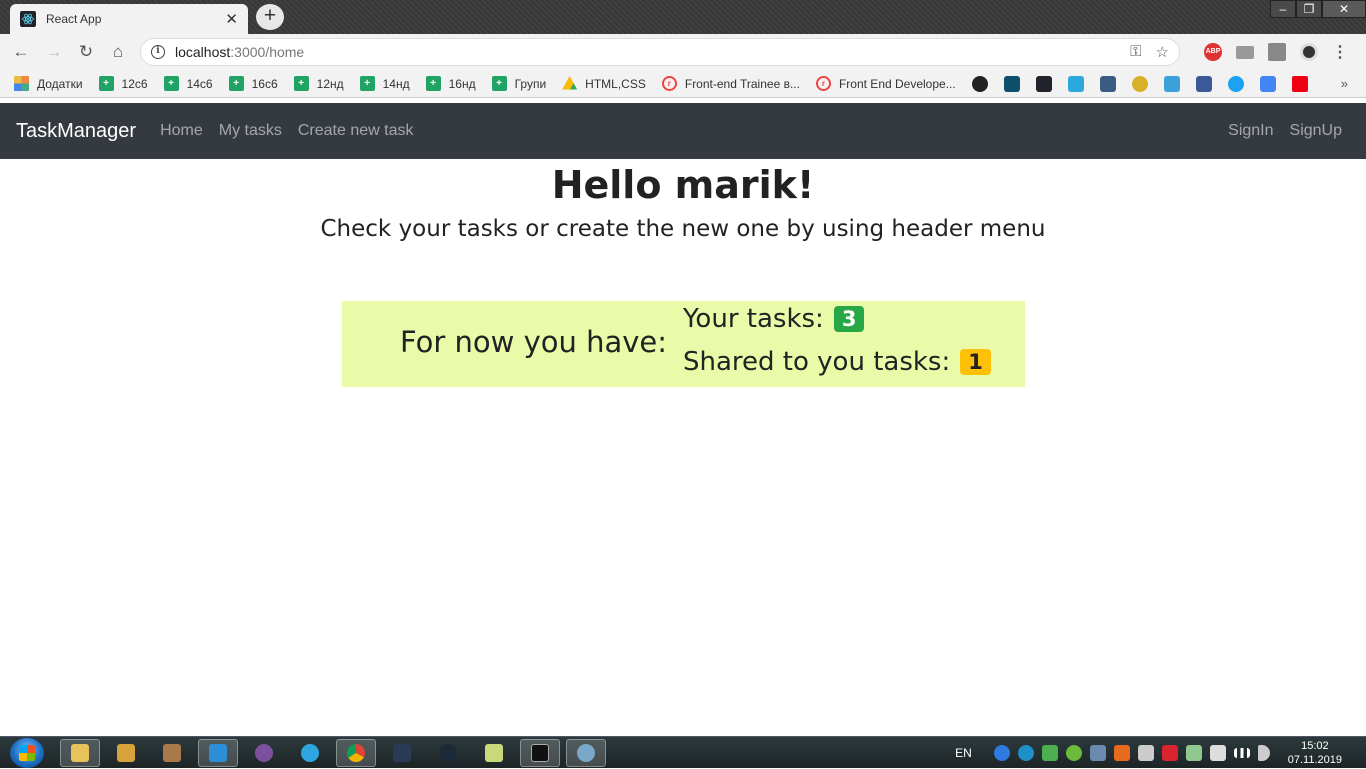 This screenshot has width=1366, height=769. Describe the element at coordinates (1213, 52) in the screenshot. I see `adblock-icon: ABP` at that location.